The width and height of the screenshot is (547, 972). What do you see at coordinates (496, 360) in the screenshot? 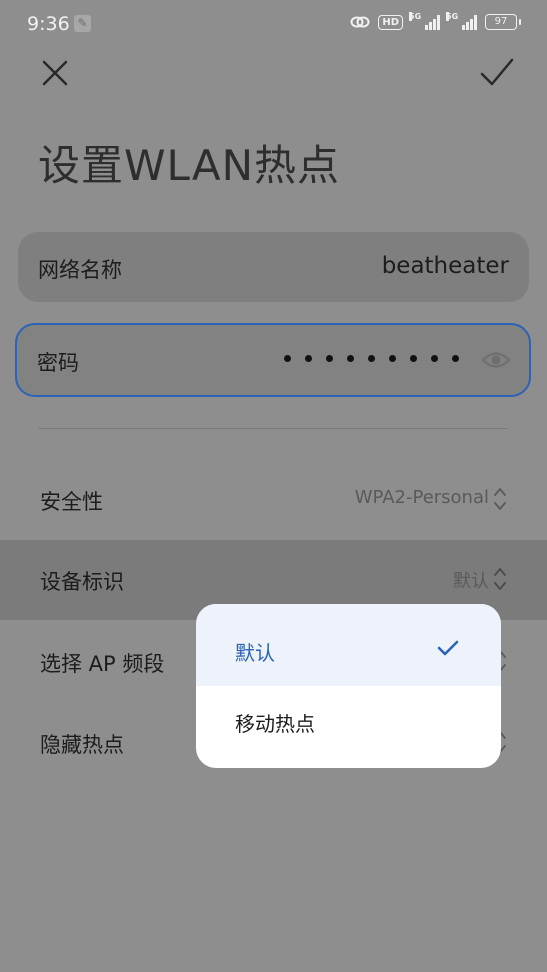
I see `eye-icon` at bounding box center [496, 360].